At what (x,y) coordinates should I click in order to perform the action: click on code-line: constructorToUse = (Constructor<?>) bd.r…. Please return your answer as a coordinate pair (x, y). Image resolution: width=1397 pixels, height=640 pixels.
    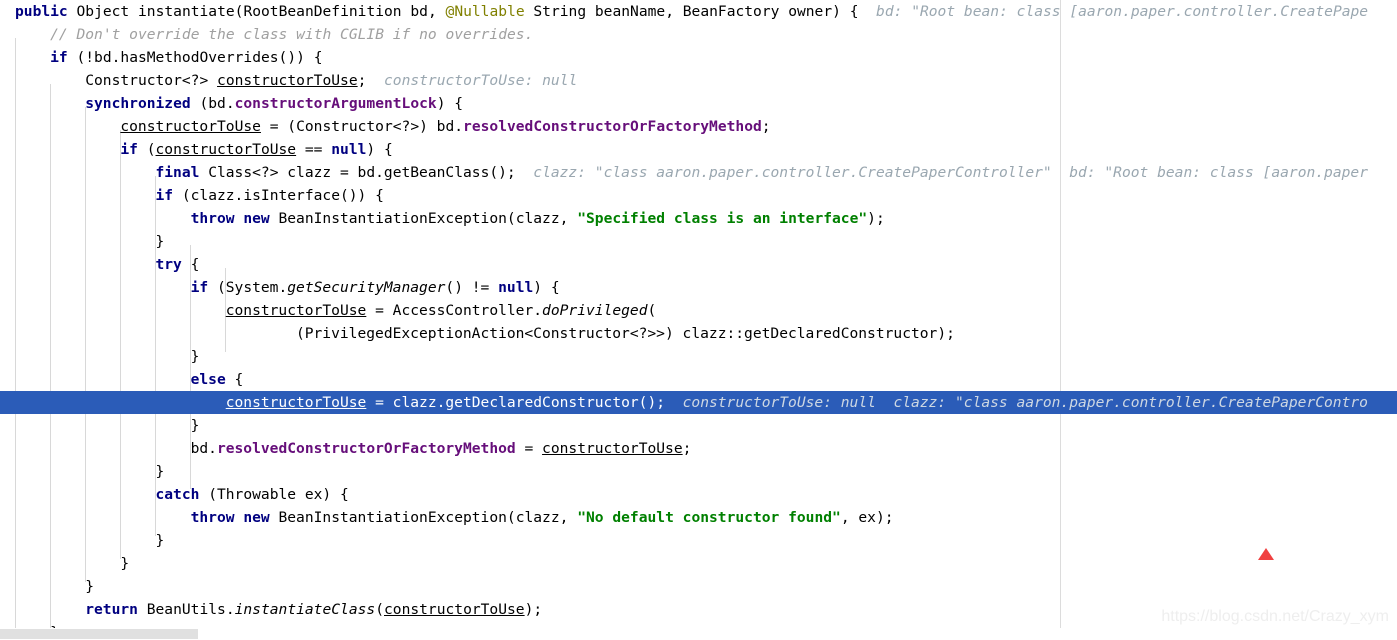
    Looking at the image, I should click on (698, 126).